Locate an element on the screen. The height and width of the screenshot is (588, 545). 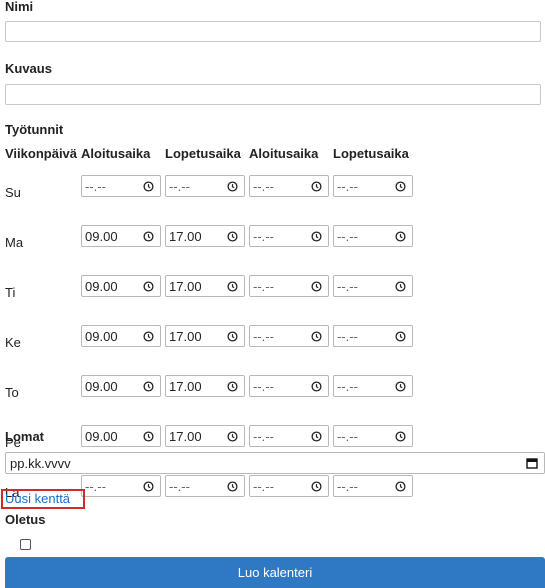
holiday-date-input: pp.kk.vvvv is located at coordinates (275, 463).